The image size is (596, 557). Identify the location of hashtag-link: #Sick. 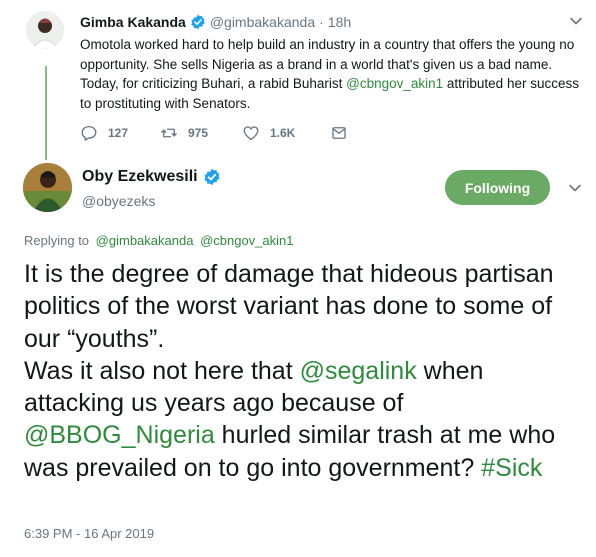
(511, 468).